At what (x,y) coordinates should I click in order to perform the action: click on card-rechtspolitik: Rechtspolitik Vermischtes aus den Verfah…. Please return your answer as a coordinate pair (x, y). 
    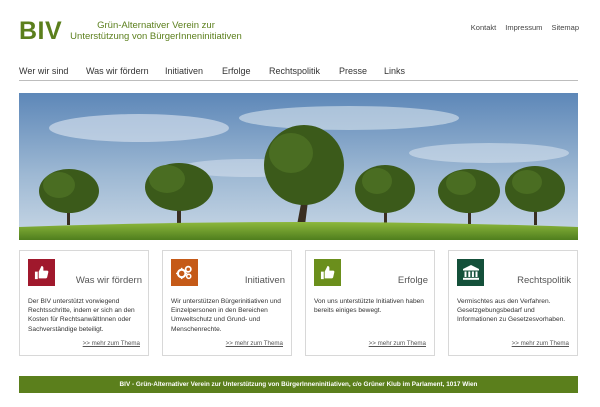
    Looking at the image, I should click on (513, 303).